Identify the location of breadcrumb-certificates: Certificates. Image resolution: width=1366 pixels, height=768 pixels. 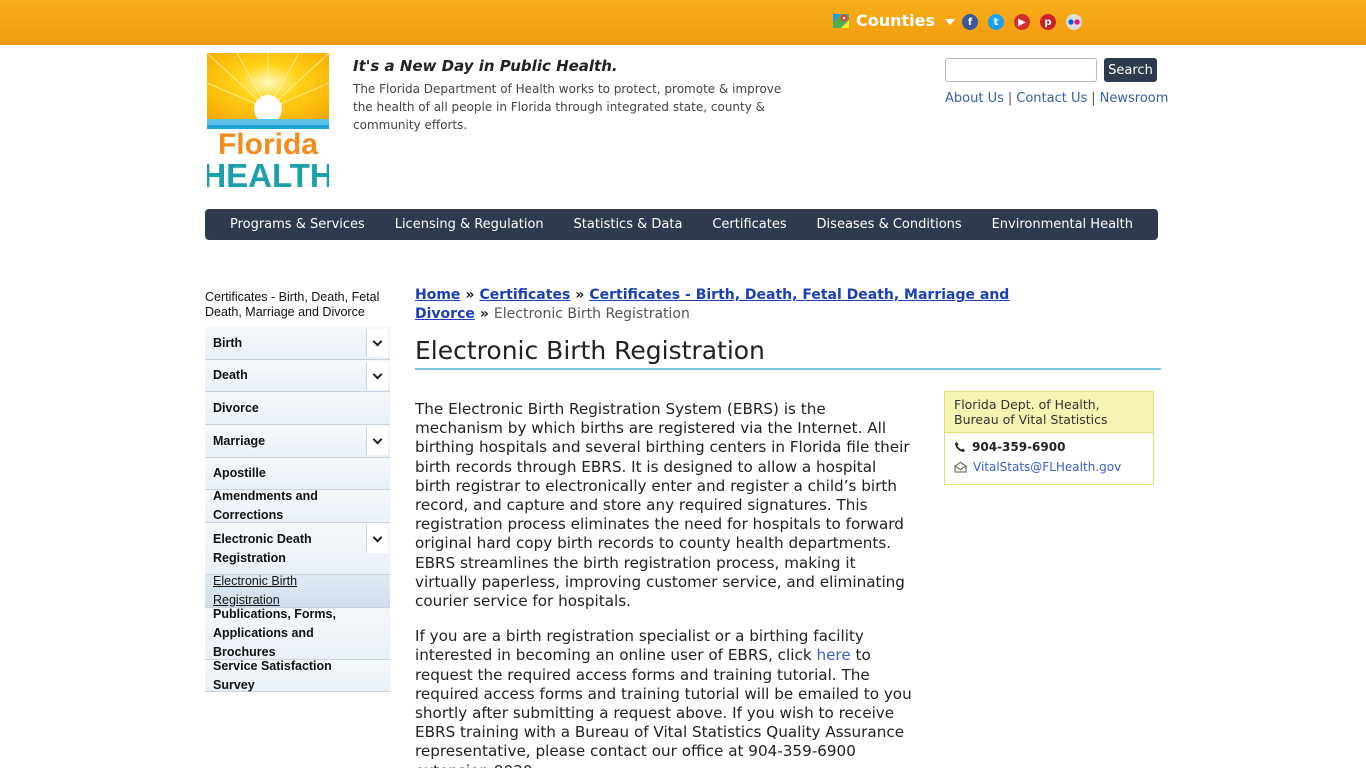
(524, 295).